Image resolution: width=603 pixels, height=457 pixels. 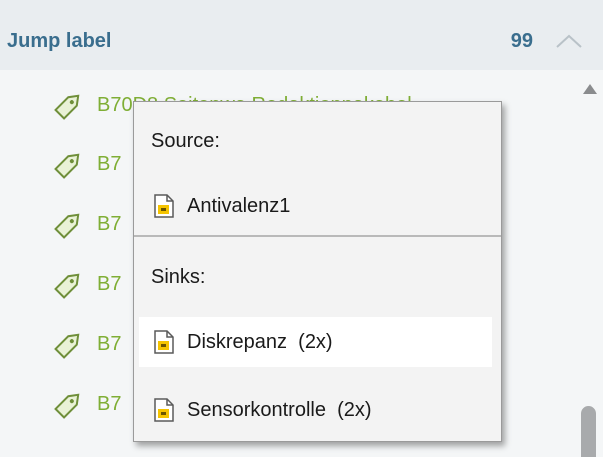 What do you see at coordinates (317, 236) in the screenshot?
I see `popup-divider` at bounding box center [317, 236].